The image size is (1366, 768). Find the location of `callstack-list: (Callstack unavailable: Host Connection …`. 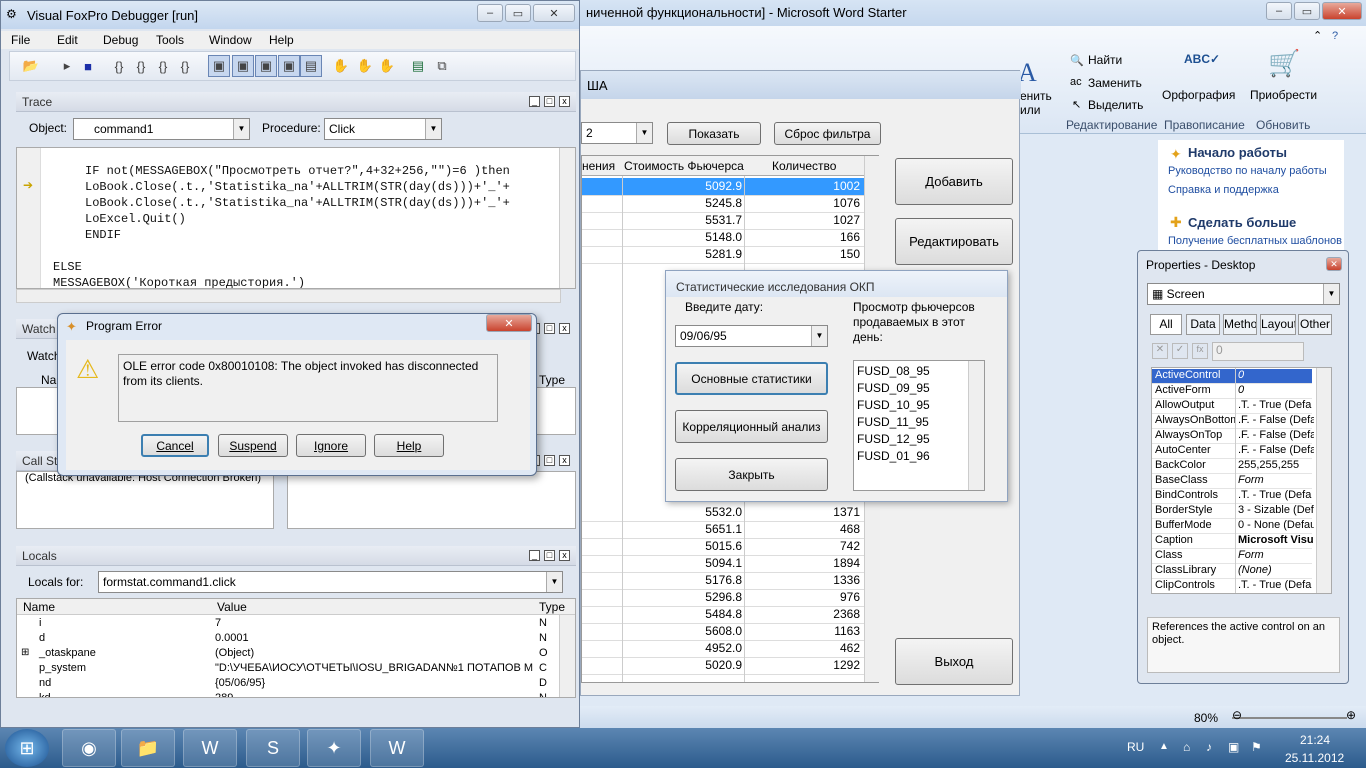

callstack-list: (Callstack unavailable: Host Connection … is located at coordinates (145, 500).